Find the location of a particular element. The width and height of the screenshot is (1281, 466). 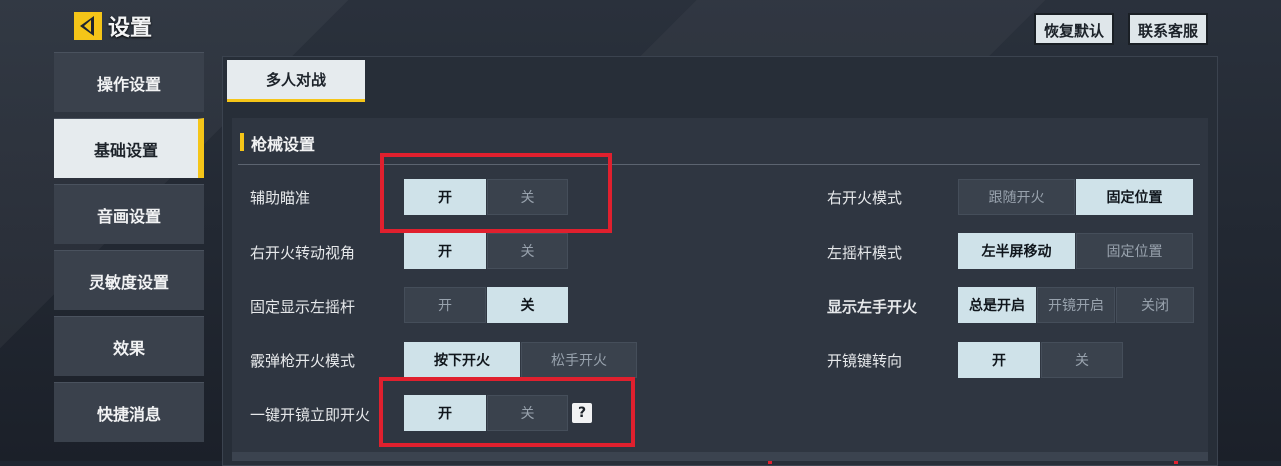

left-fire-off-option: 关闭 is located at coordinates (1155, 305).